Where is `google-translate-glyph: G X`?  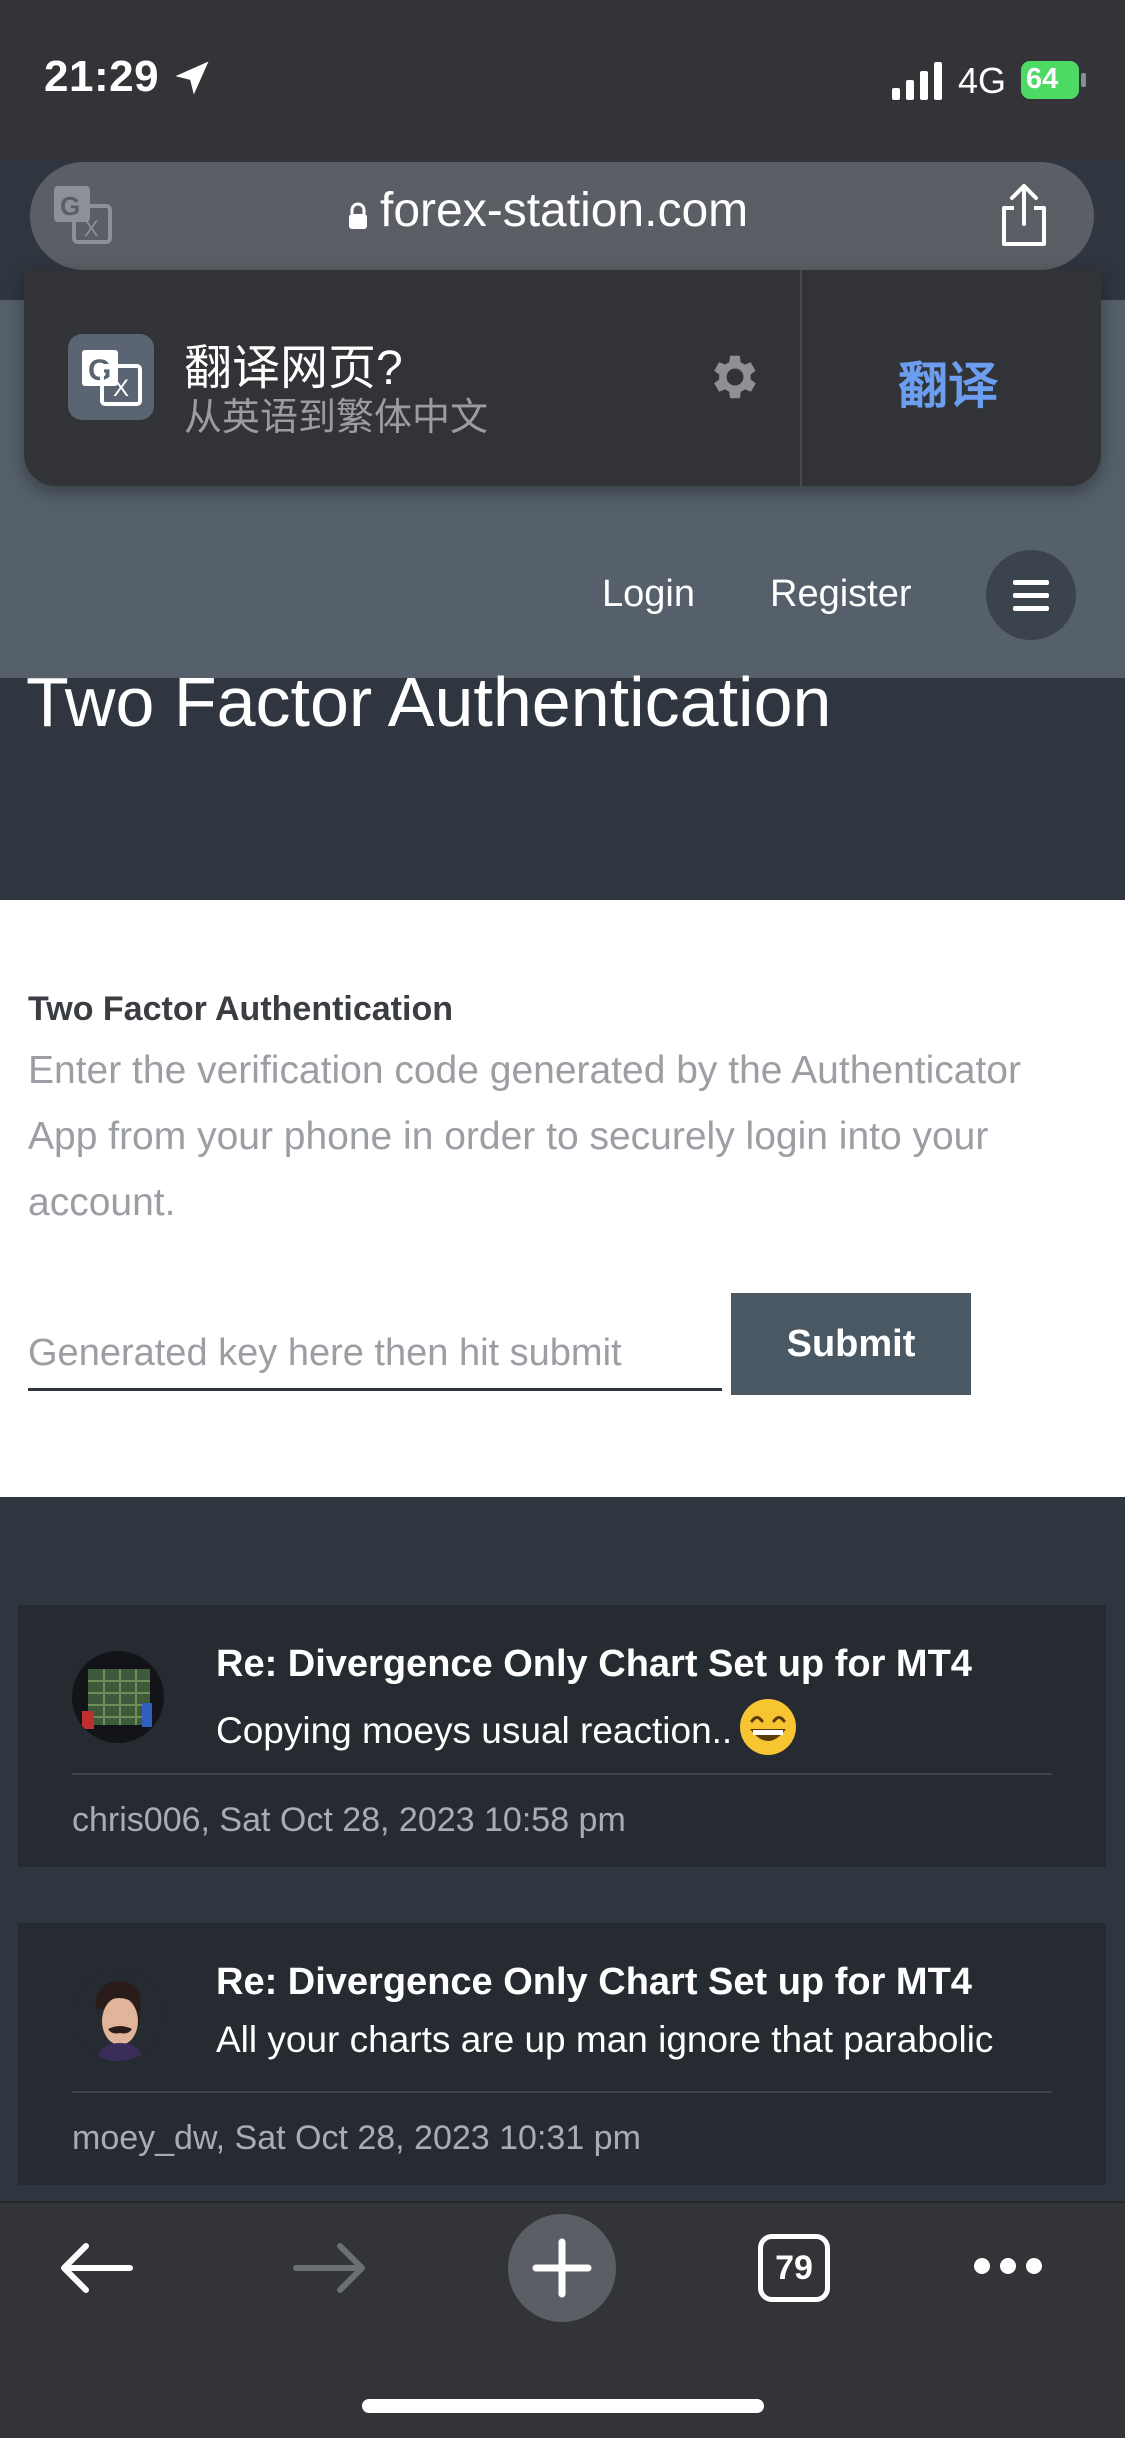
google-translate-glyph: G X is located at coordinates (112, 378).